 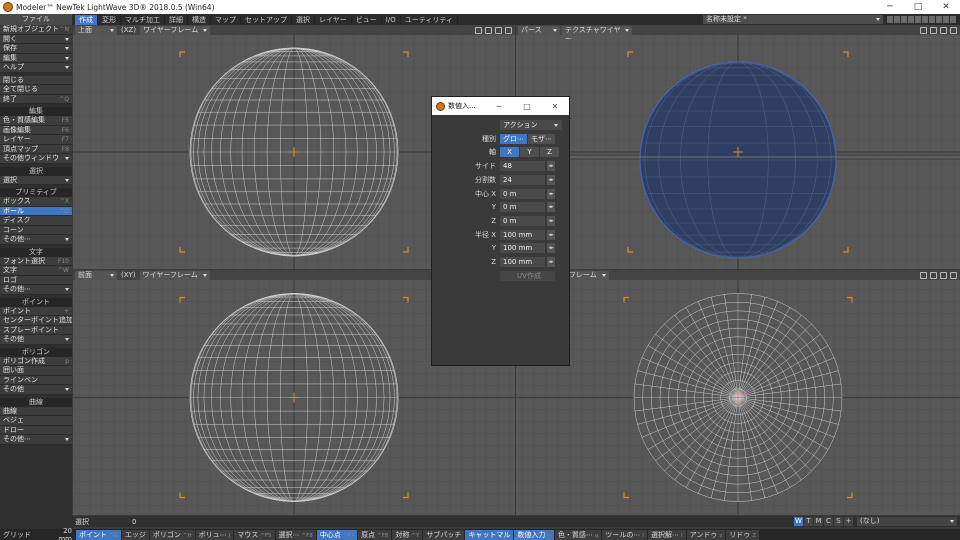 What do you see at coordinates (36, 280) in the screenshot?
I see `sidebar-item: ロゴ` at bounding box center [36, 280].